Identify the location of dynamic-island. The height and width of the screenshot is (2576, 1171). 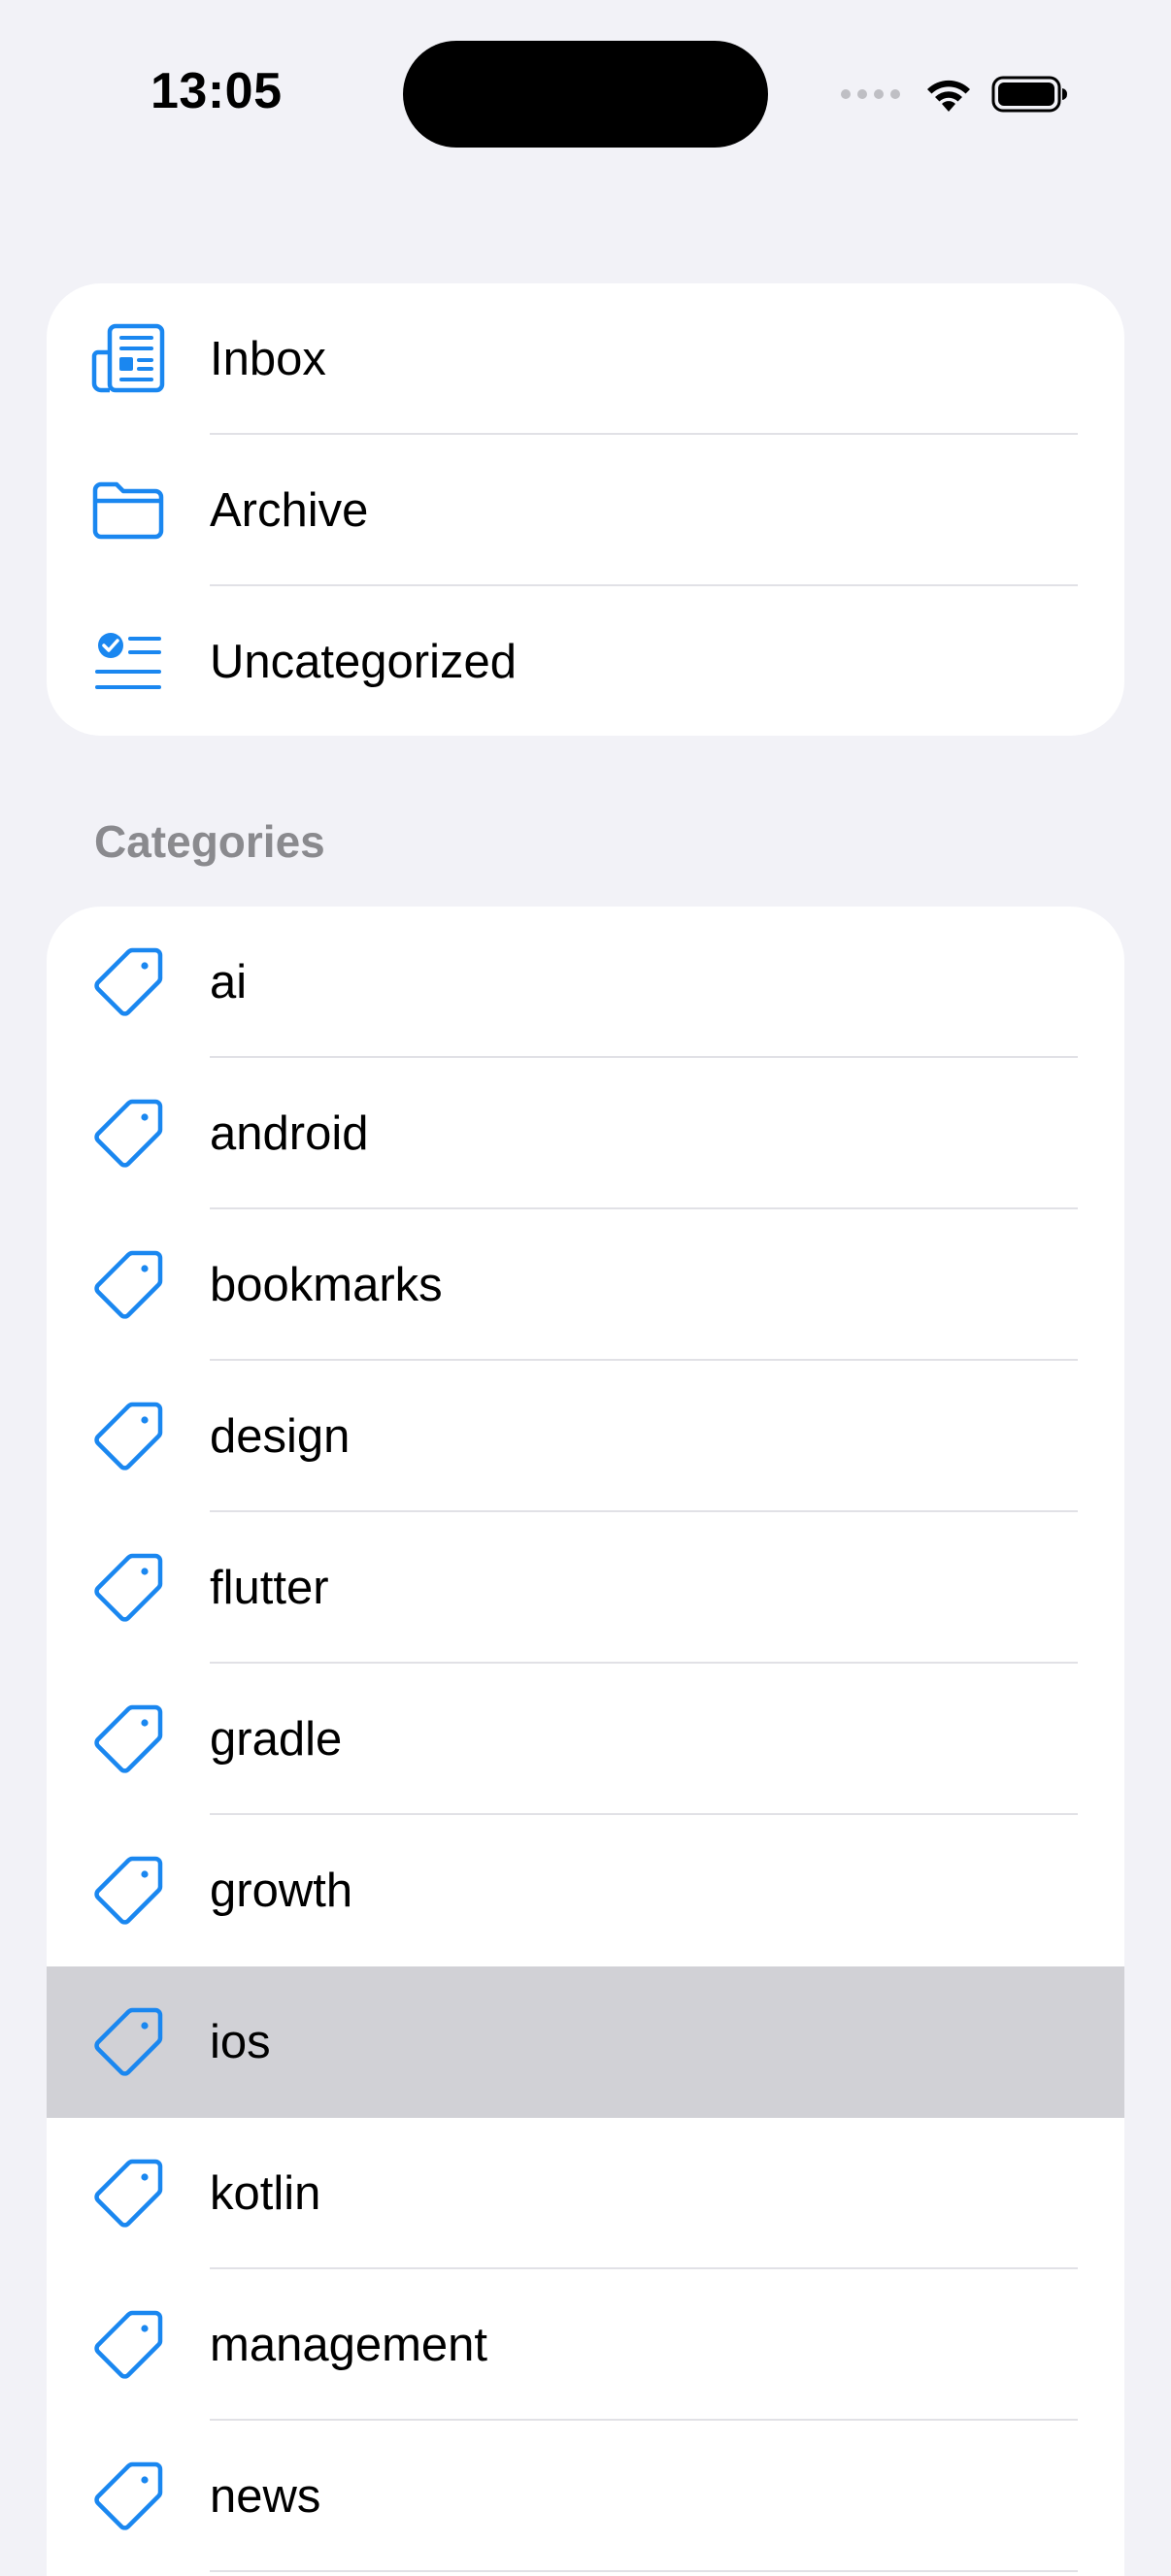
(585, 94).